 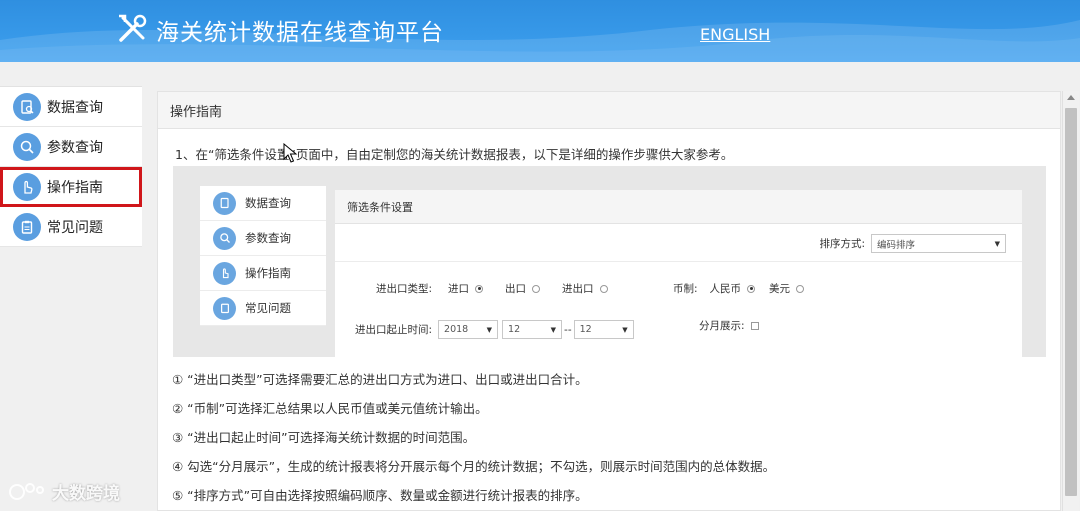 I want to click on embedded-panel-title: 筛选条件设置, so click(x=678, y=207).